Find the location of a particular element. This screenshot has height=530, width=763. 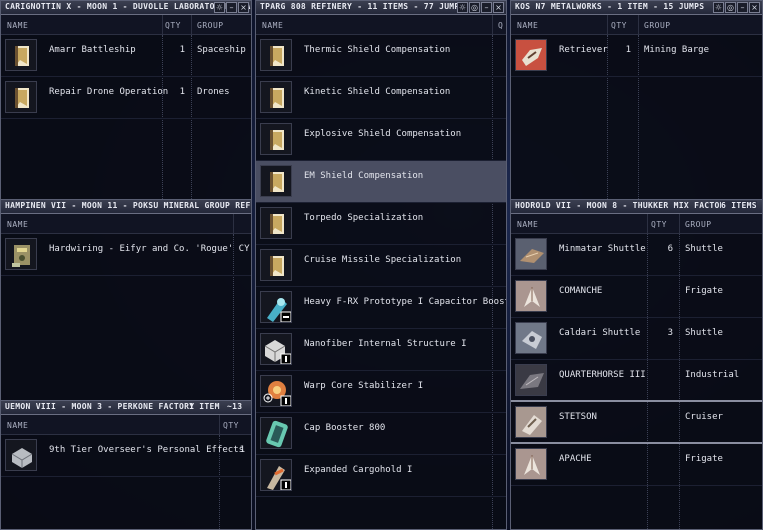

item-name: Thermic Shield Compensation is located at coordinates (377, 50).